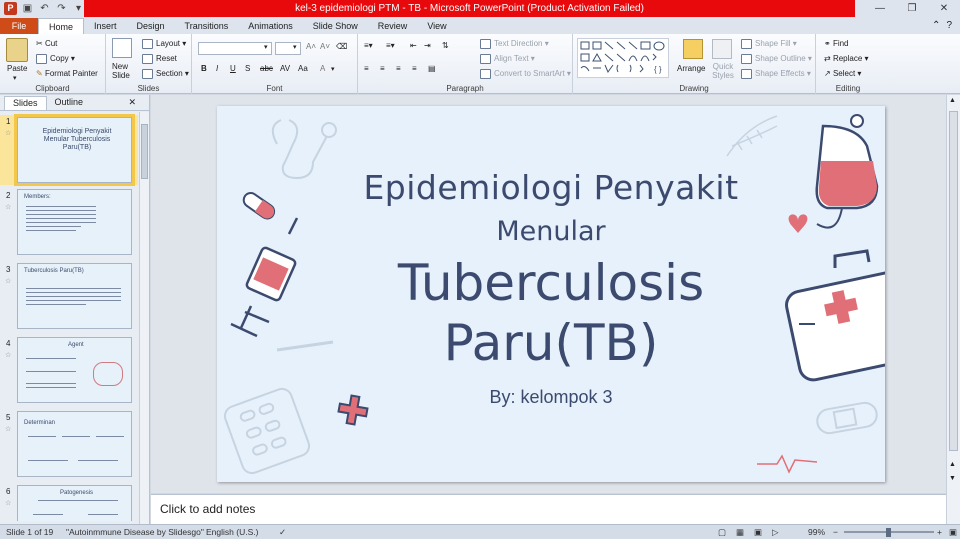 This screenshot has height=539, width=960. What do you see at coordinates (816, 532) in the screenshot?
I see `zoom-level: 99%` at bounding box center [816, 532].